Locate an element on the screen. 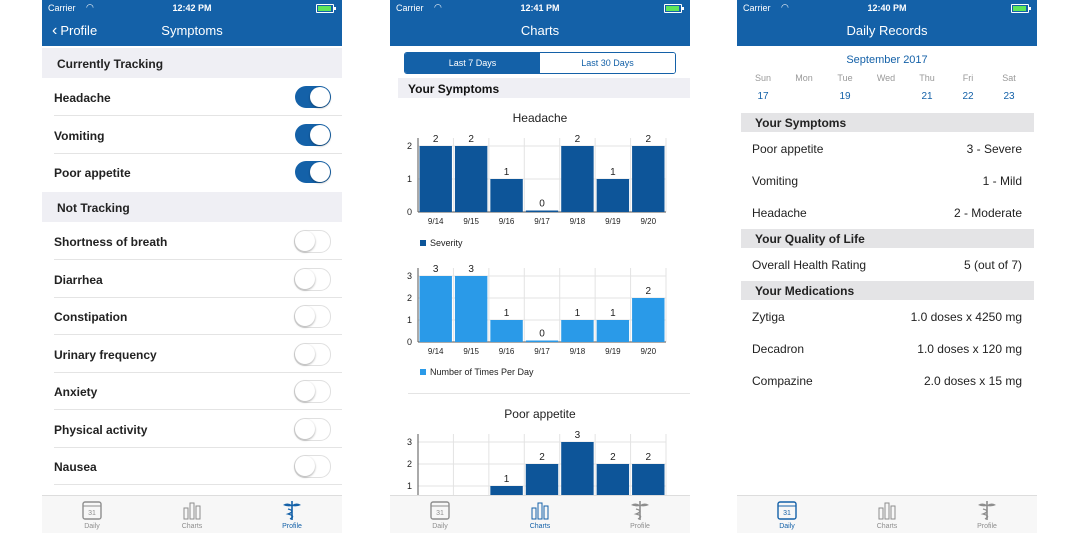  record-value: 1 - Mild is located at coordinates (1002, 181).